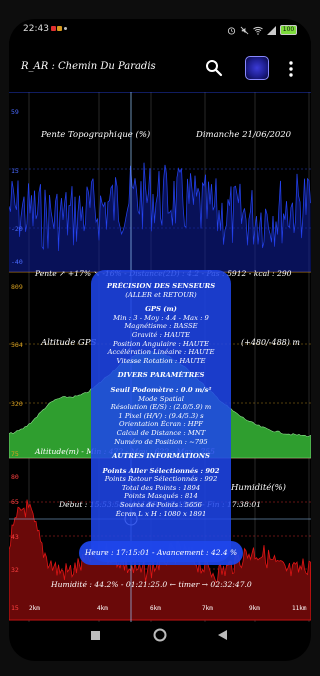  I want to click on humidity-title: Humidité(%), so click(258, 488).